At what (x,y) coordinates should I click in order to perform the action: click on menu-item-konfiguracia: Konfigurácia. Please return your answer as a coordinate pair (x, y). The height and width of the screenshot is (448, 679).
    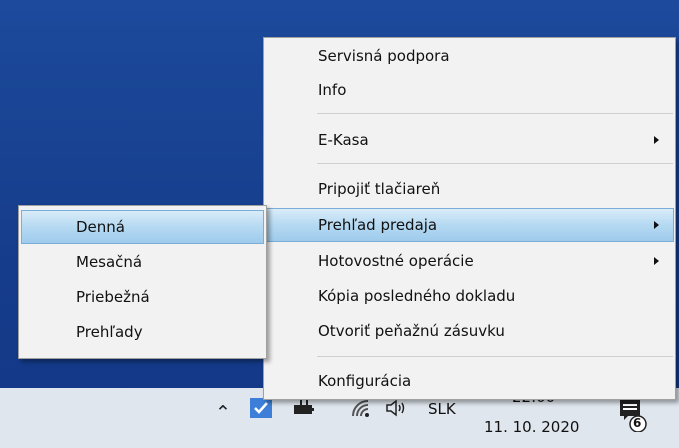
    Looking at the image, I should click on (469, 381).